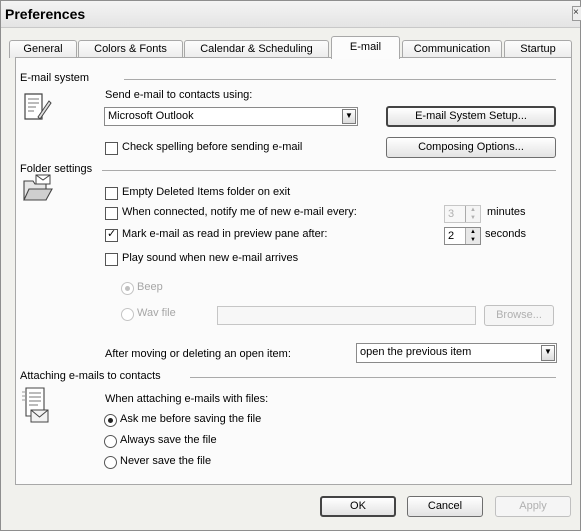  Describe the element at coordinates (506, 212) in the screenshot. I see `minutes-unit-label: minutes` at that location.